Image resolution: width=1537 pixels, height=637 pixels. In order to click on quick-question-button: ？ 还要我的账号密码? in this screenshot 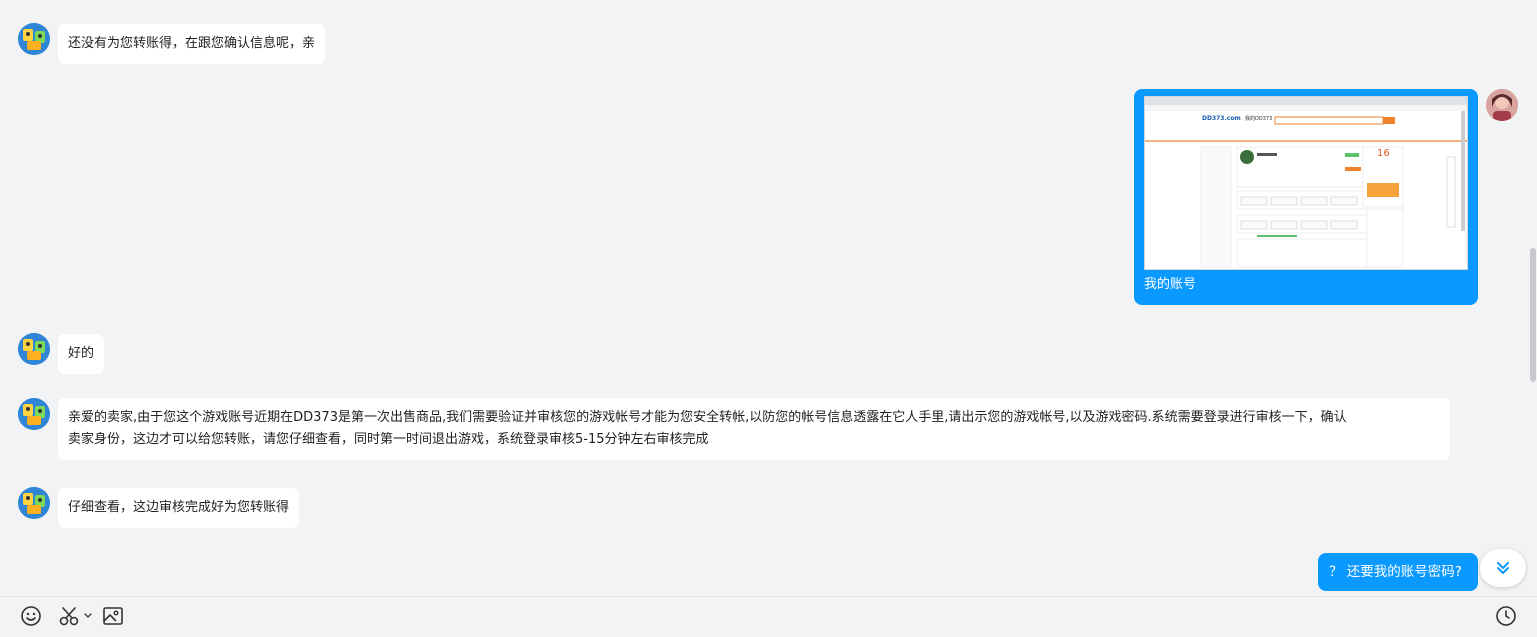, I will do `click(1398, 572)`.